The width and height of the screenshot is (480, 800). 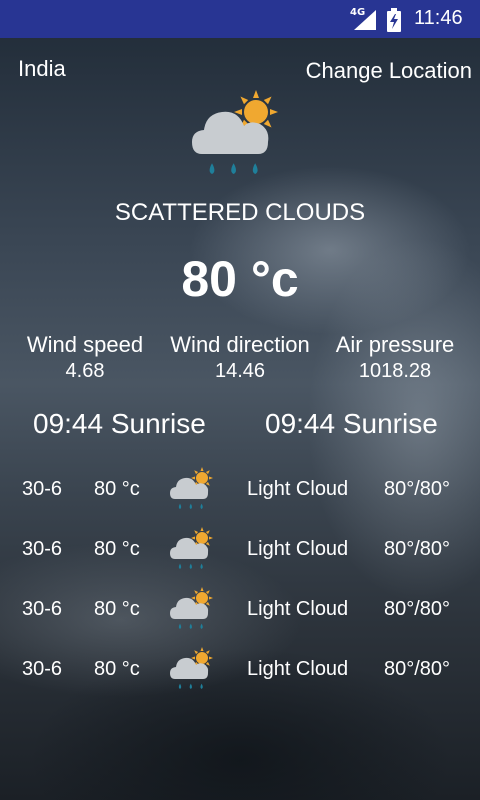 What do you see at coordinates (395, 371) in the screenshot?
I see `stat-value: 1018.28` at bounding box center [395, 371].